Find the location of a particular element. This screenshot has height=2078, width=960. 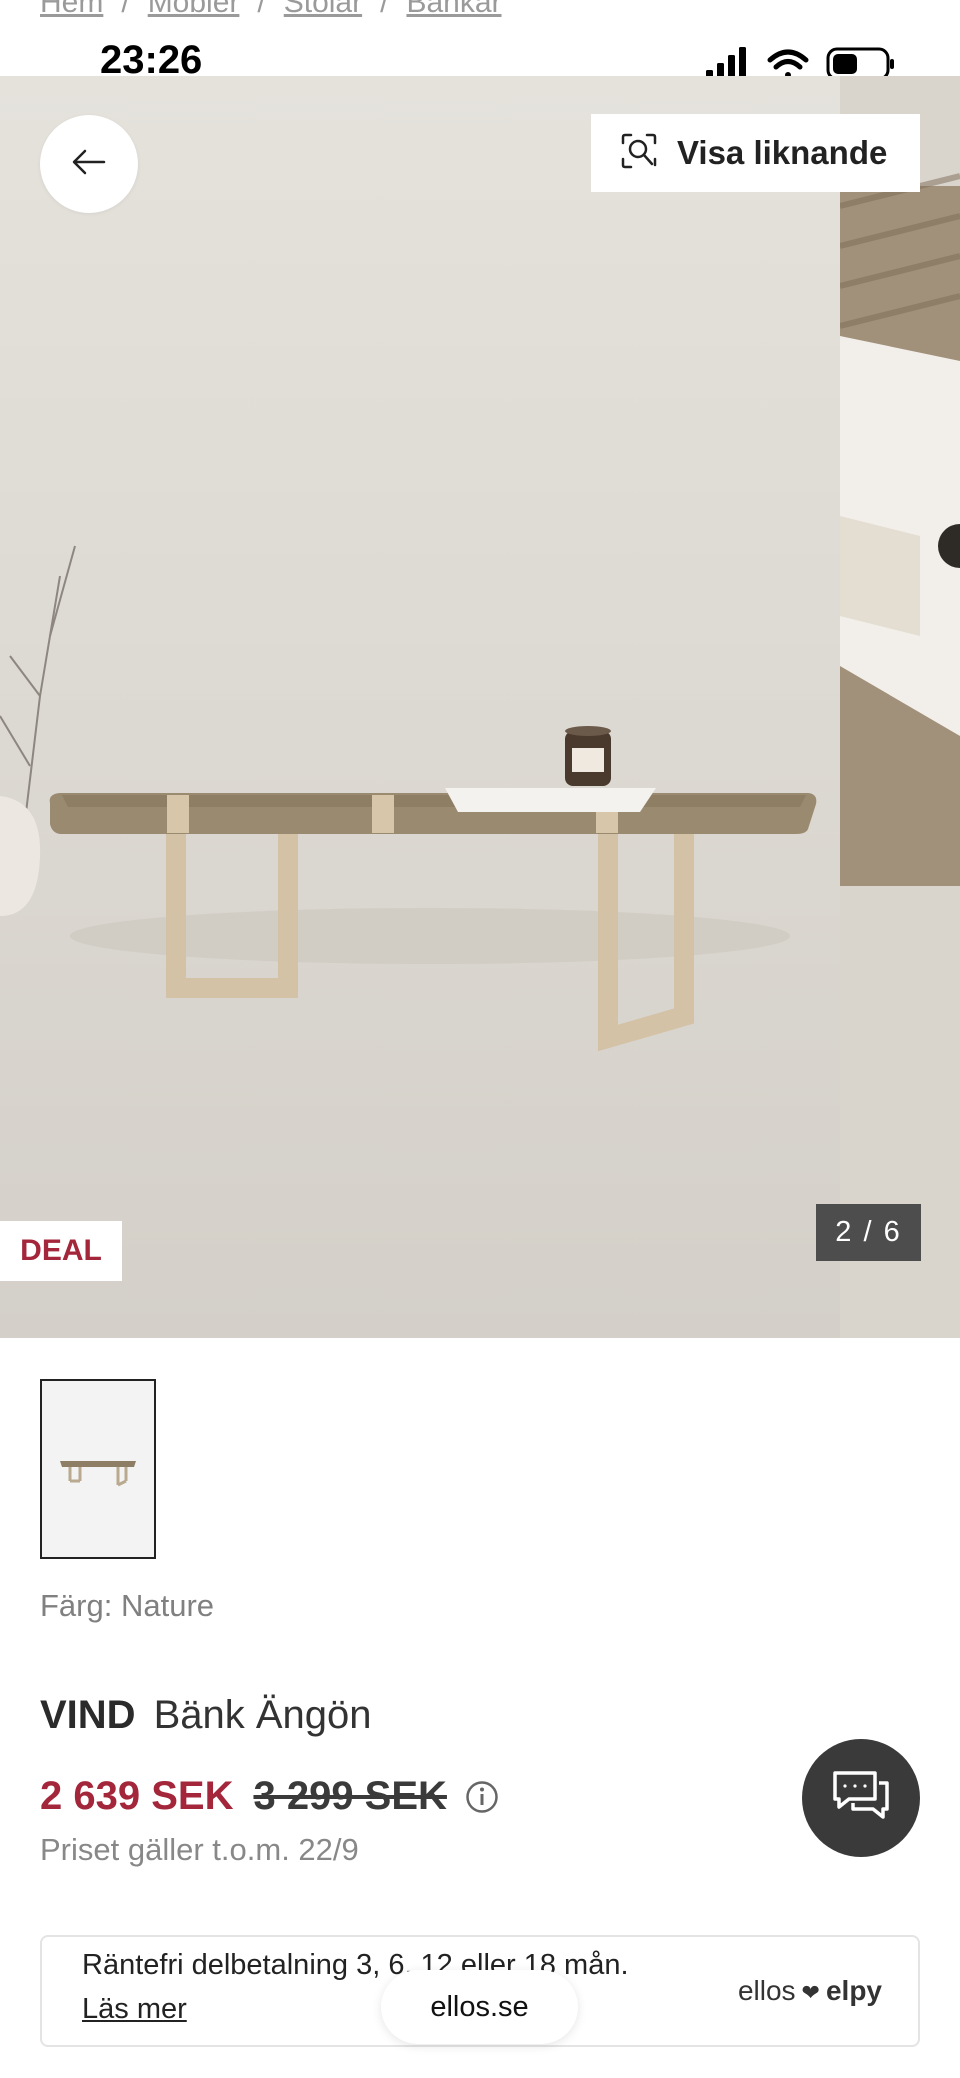

product-name: Bänk Ängön is located at coordinates (262, 1715).